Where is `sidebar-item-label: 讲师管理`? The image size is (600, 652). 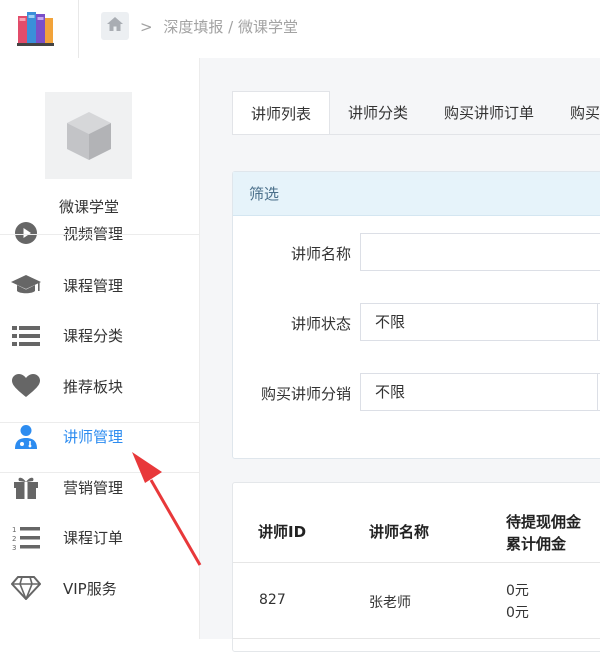
sidebar-item-label: 讲师管理 is located at coordinates (93, 437).